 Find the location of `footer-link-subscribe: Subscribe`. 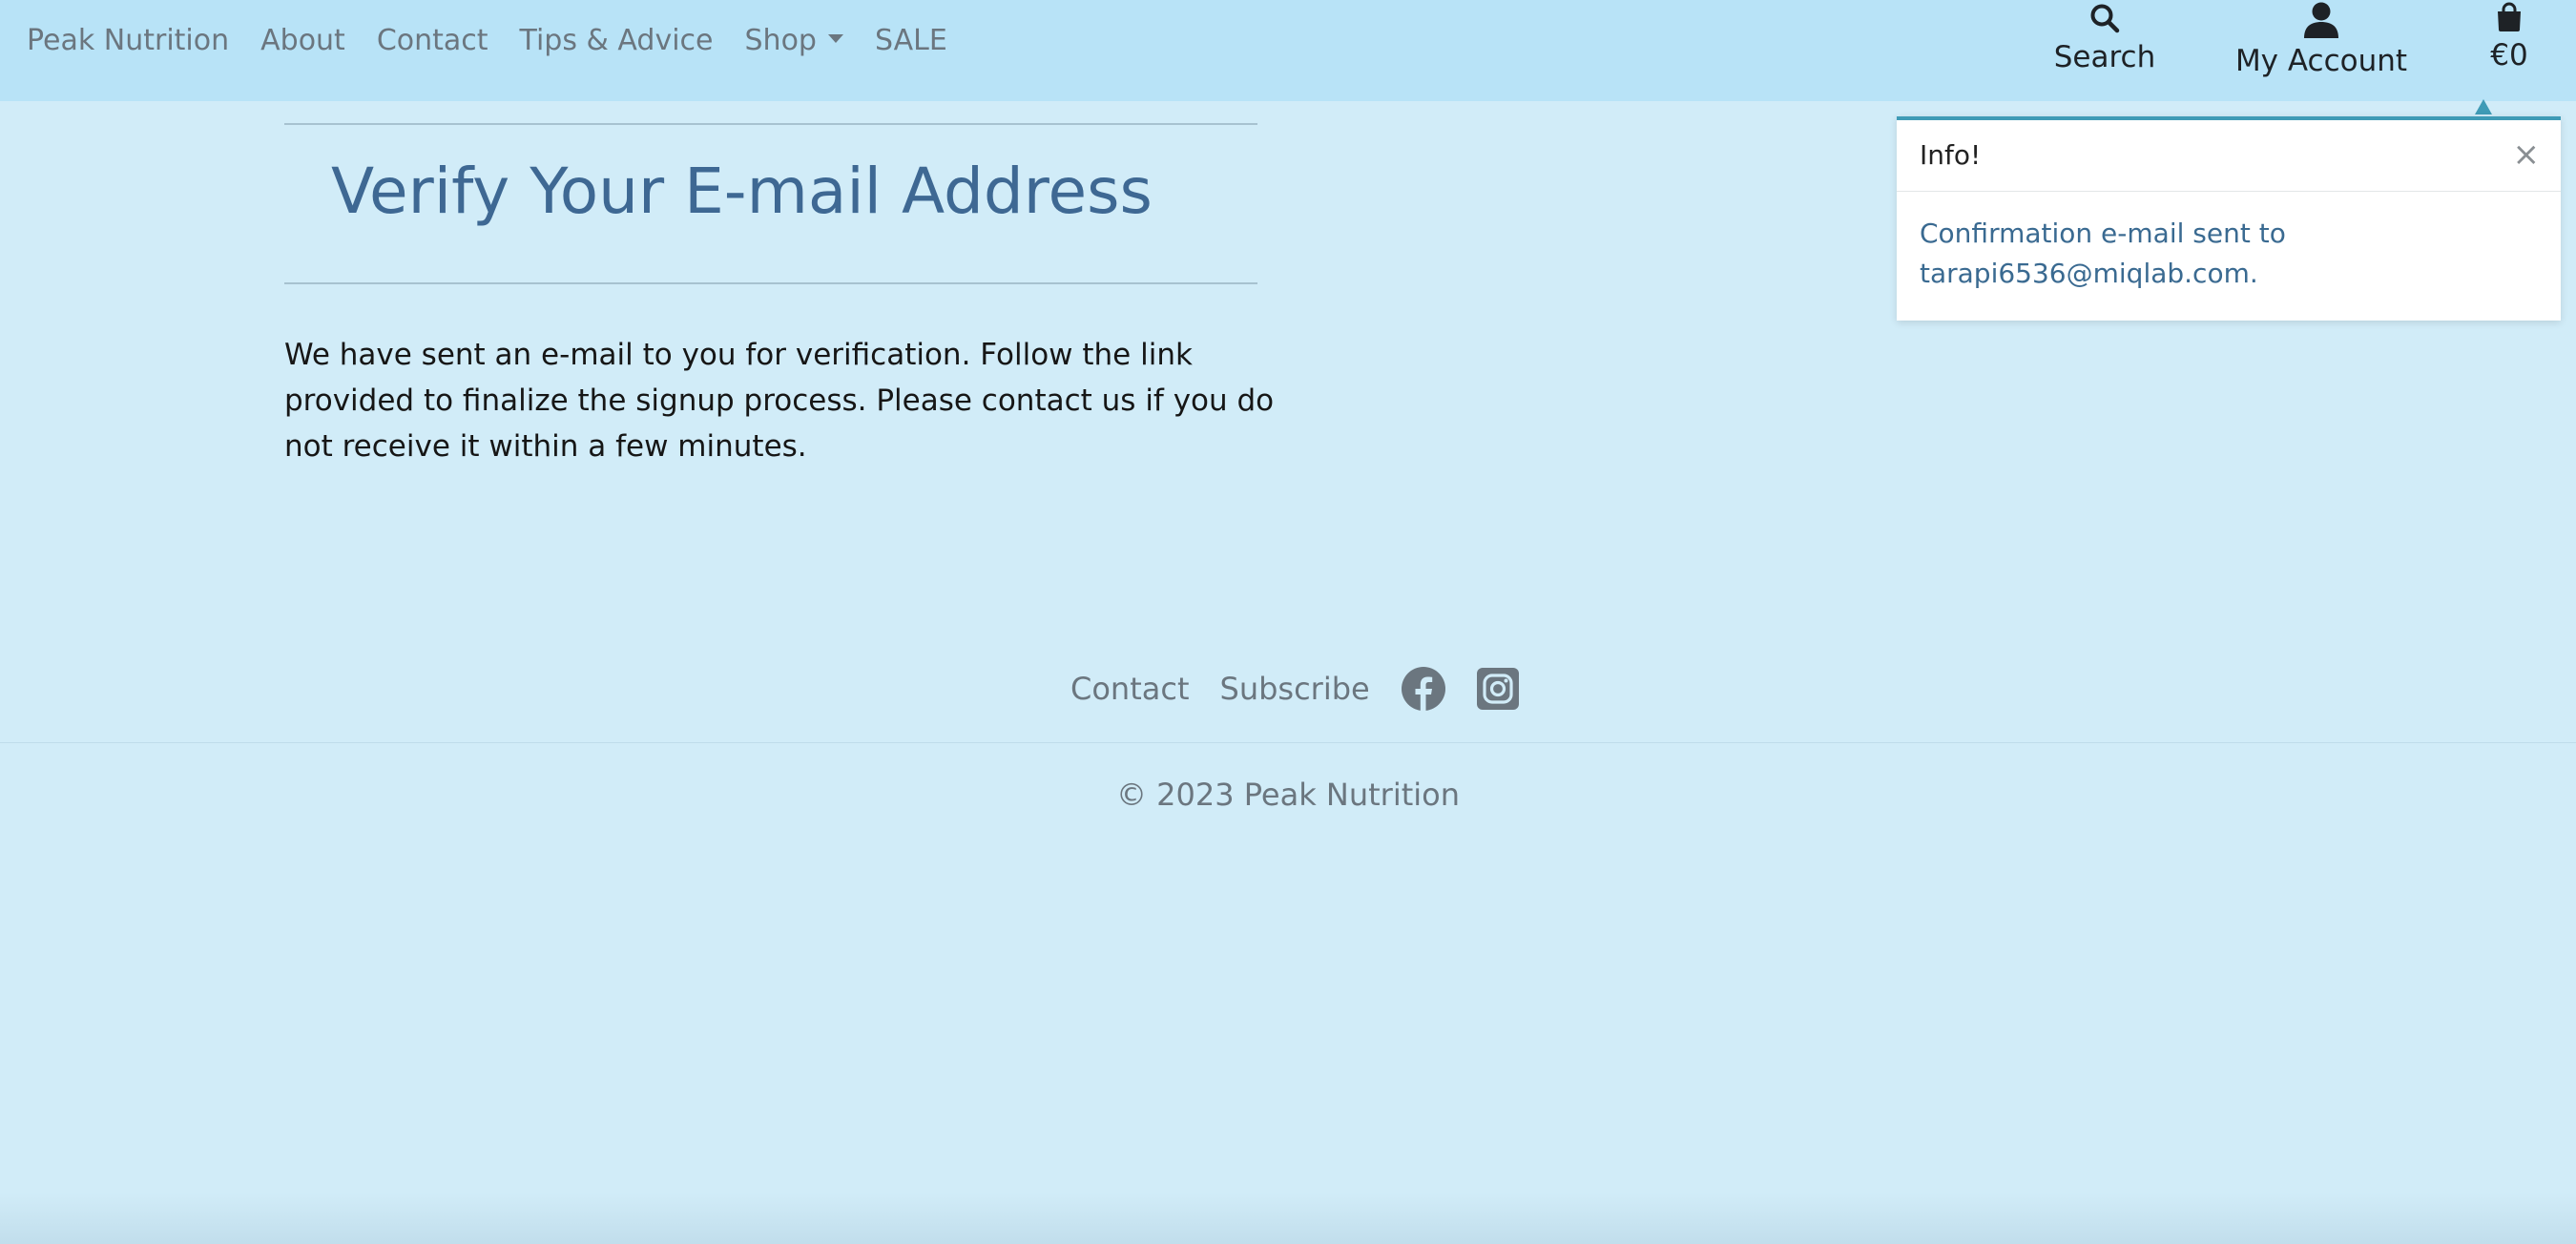

footer-link-subscribe: Subscribe is located at coordinates (1295, 689).